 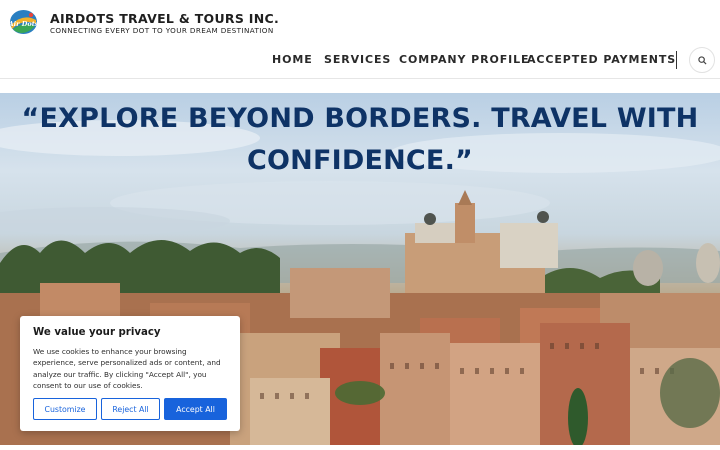 I want to click on search-button, so click(x=702, y=60).